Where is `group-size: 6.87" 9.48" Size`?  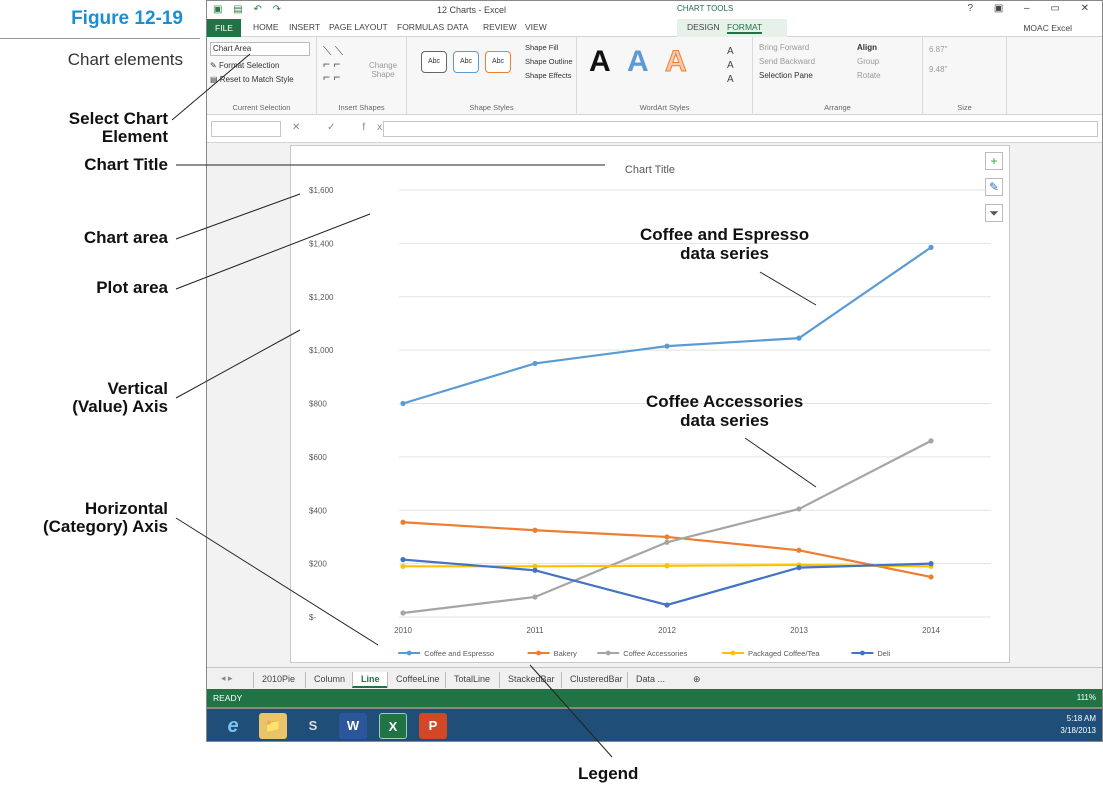 group-size: 6.87" 9.48" Size is located at coordinates (965, 76).